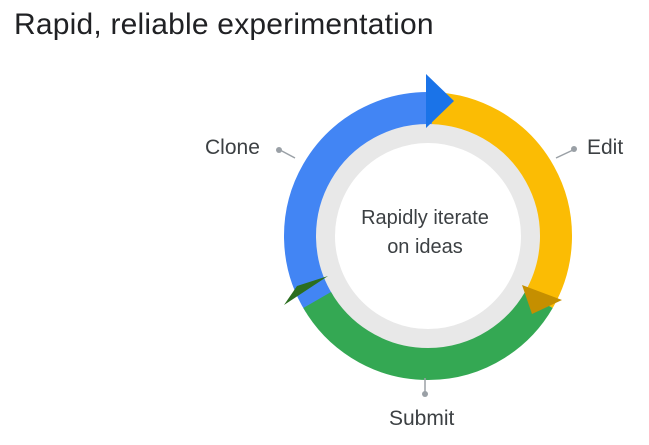  Describe the element at coordinates (564, 154) in the screenshot. I see `edit-connector` at that location.